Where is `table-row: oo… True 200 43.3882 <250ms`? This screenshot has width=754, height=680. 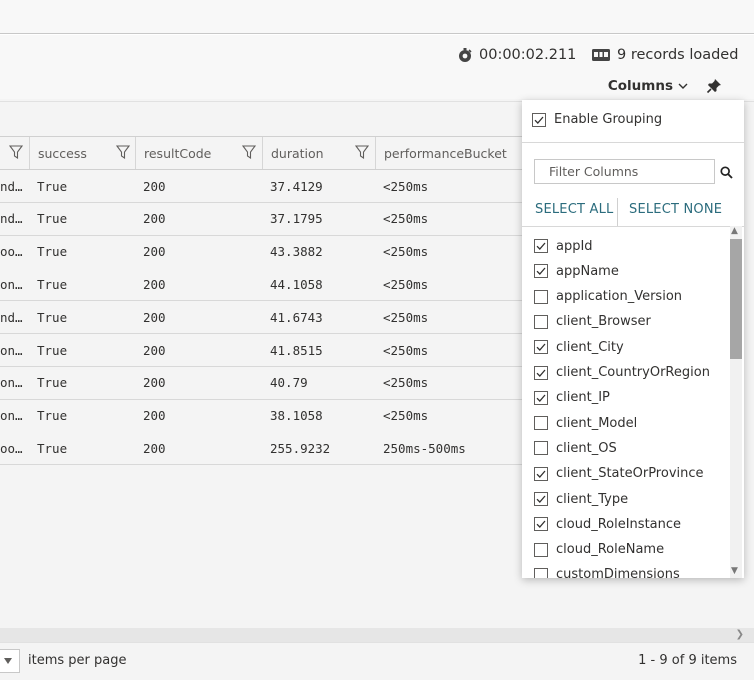 table-row: oo… True 200 43.3882 <250ms is located at coordinates (261, 252).